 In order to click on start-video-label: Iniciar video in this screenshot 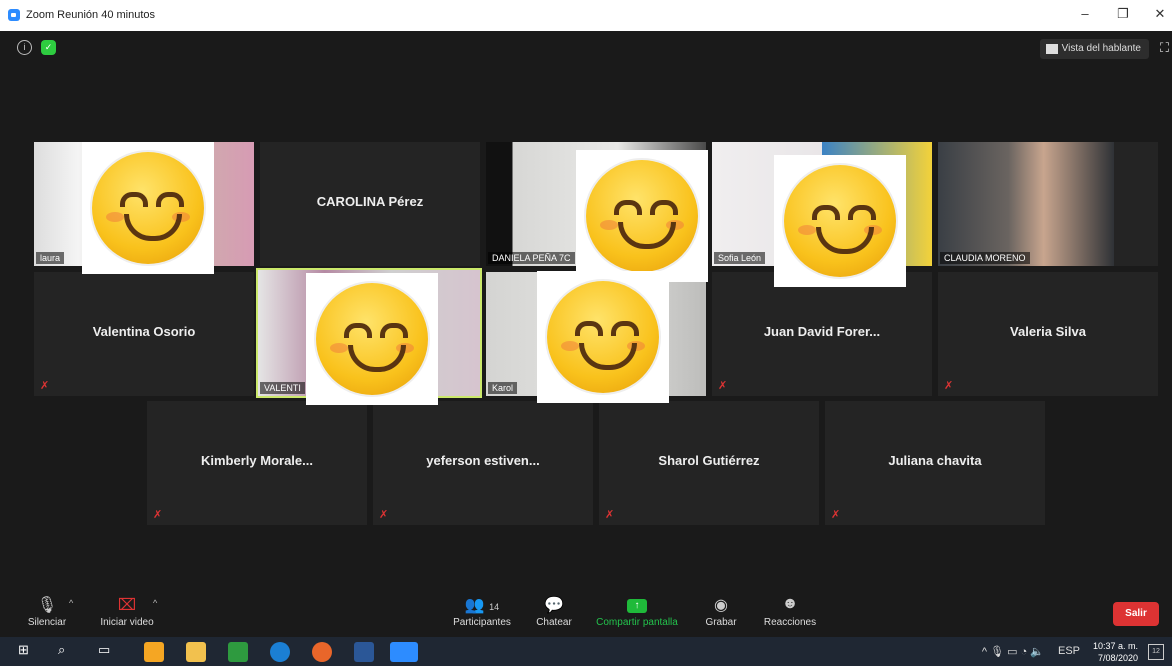, I will do `click(127, 622)`.